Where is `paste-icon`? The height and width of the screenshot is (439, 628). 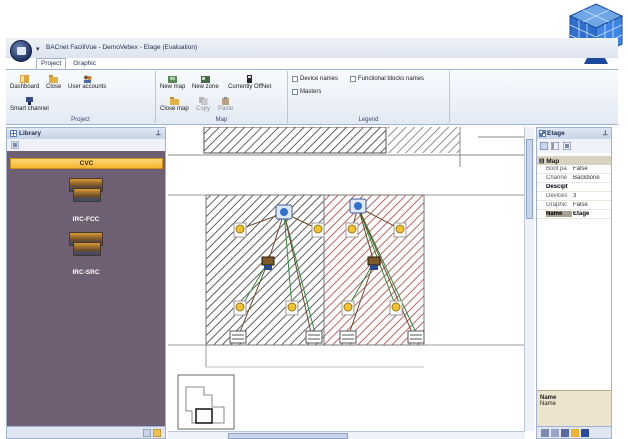
paste-icon is located at coordinates (226, 101).